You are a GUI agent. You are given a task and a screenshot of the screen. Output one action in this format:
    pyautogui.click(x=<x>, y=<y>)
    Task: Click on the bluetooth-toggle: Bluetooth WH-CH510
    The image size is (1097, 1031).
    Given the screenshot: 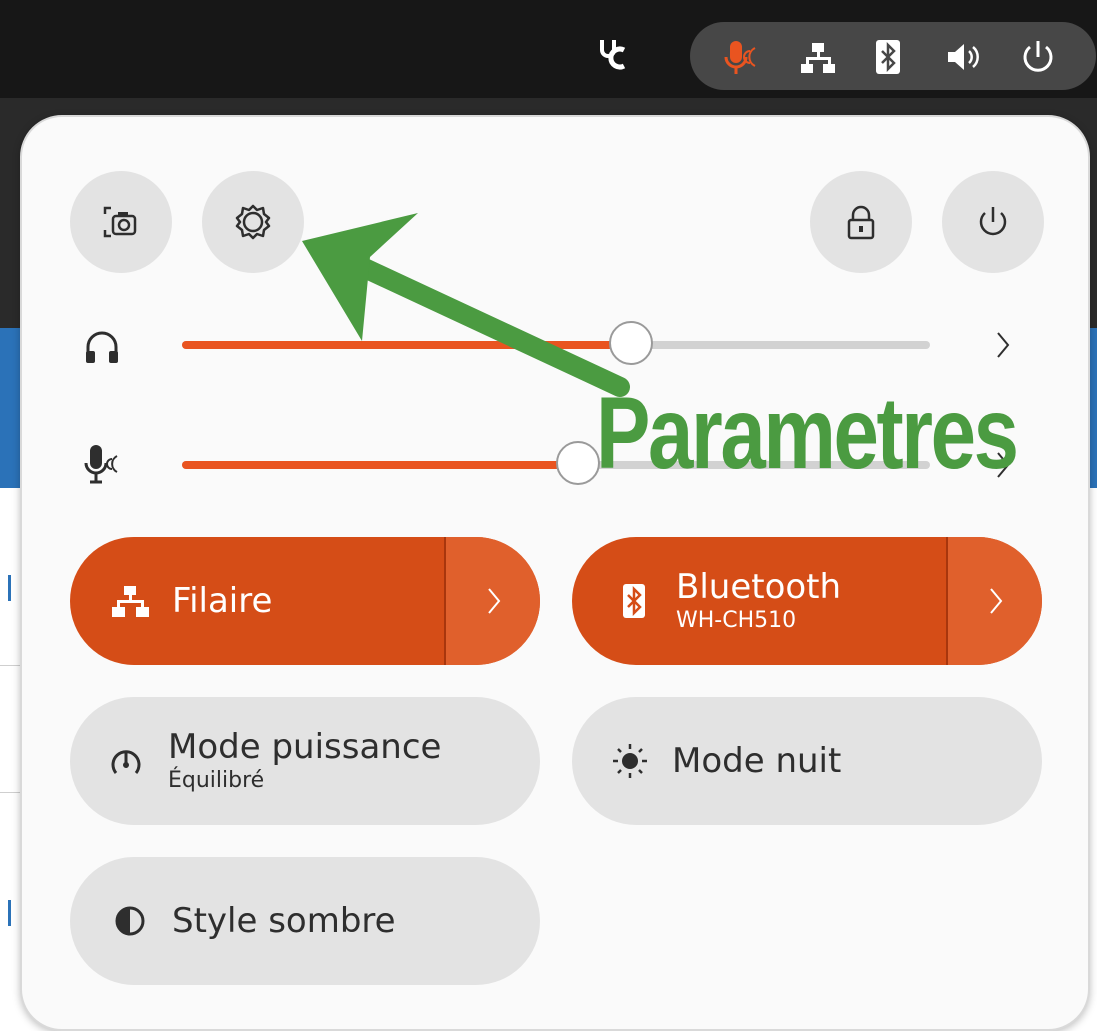 What is the action you would take?
    pyautogui.click(x=807, y=601)
    